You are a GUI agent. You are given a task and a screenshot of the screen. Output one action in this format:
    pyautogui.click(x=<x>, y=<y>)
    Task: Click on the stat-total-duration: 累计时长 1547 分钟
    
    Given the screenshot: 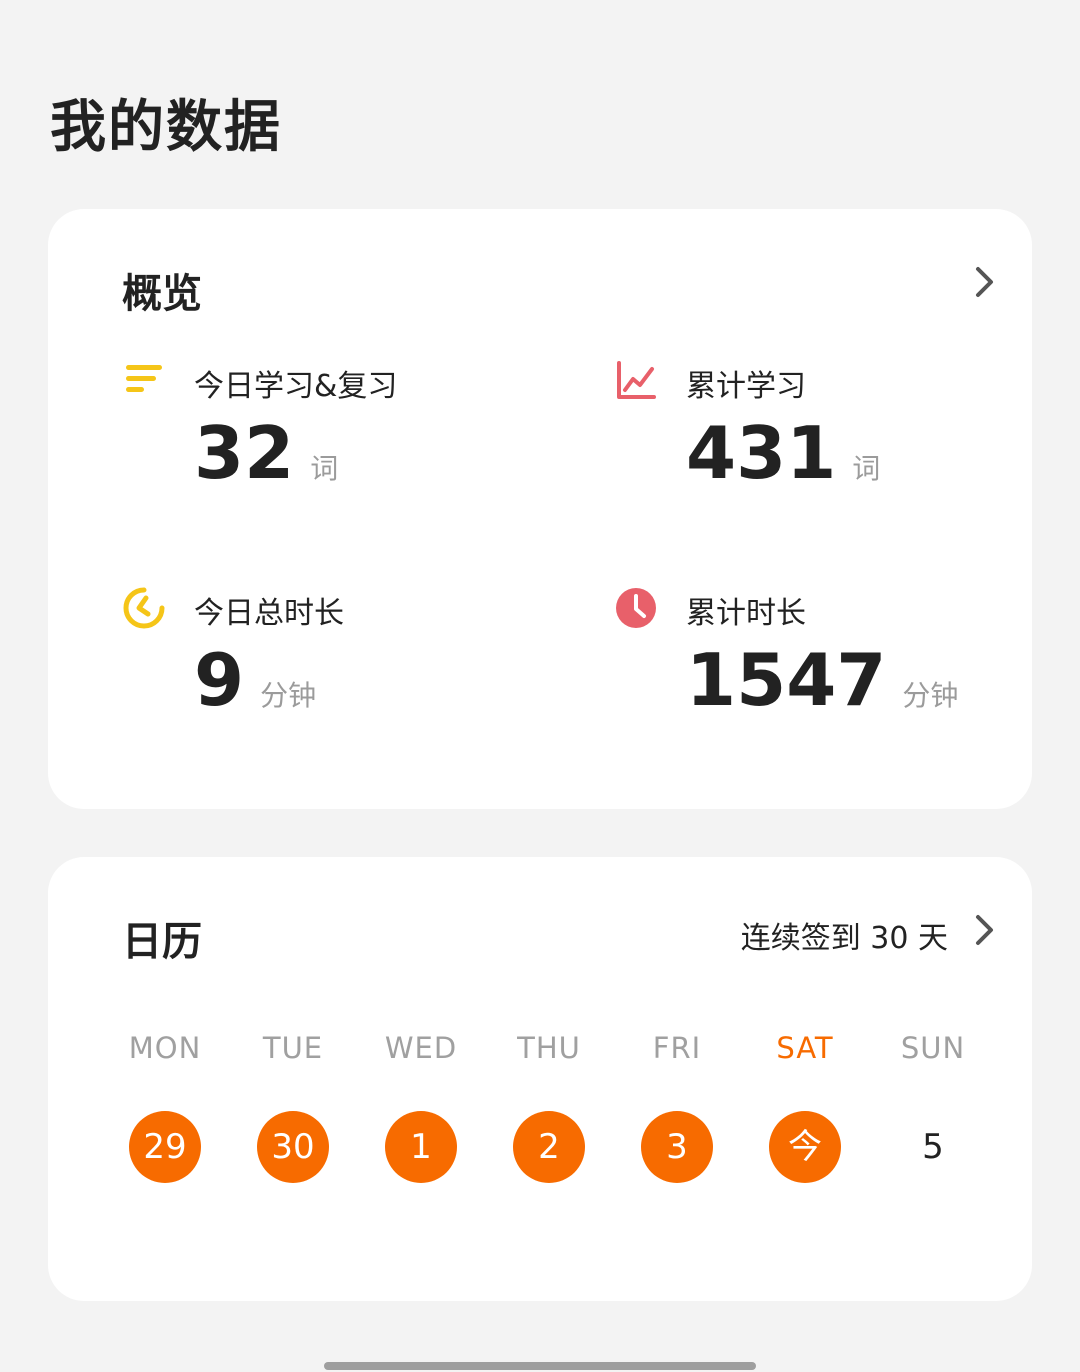 What is the action you would take?
    pyautogui.click(x=824, y=666)
    